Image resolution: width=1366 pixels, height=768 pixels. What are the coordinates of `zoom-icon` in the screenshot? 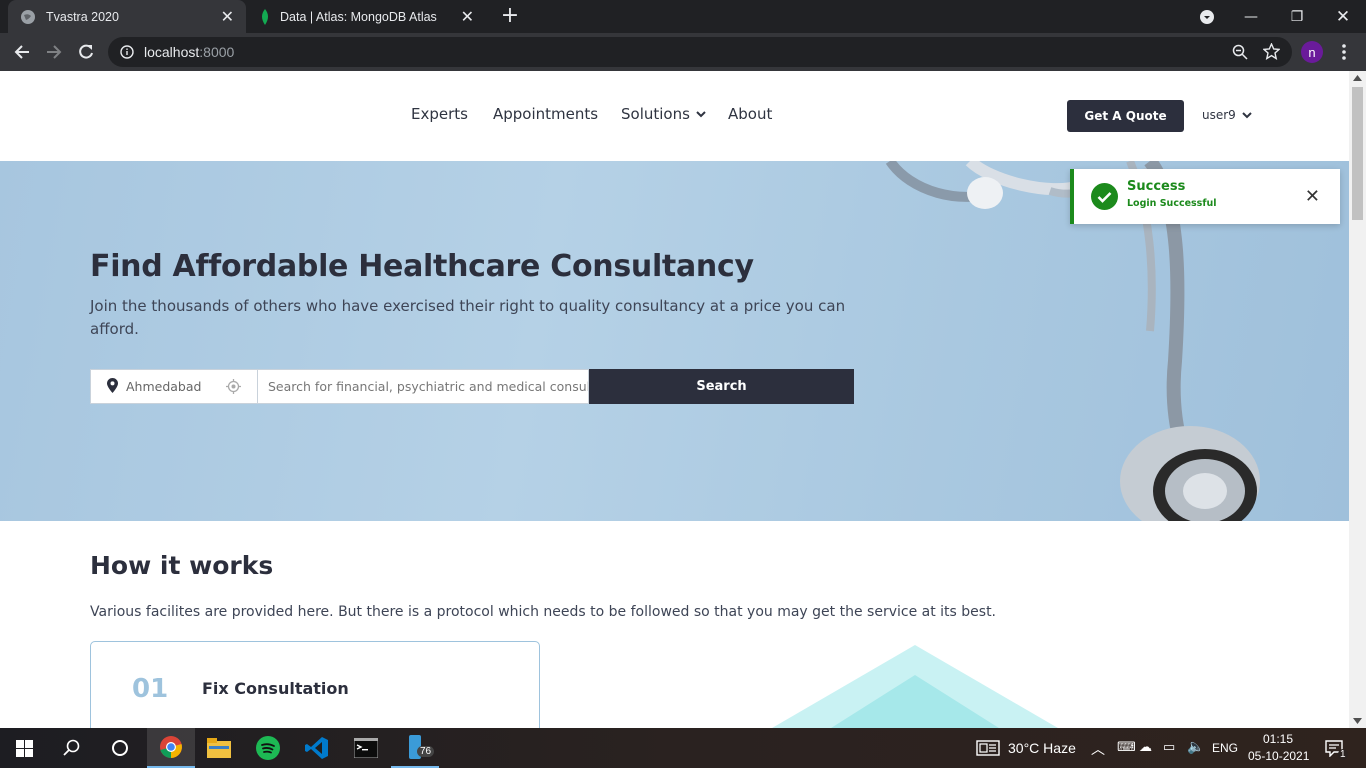 It's located at (1240, 52).